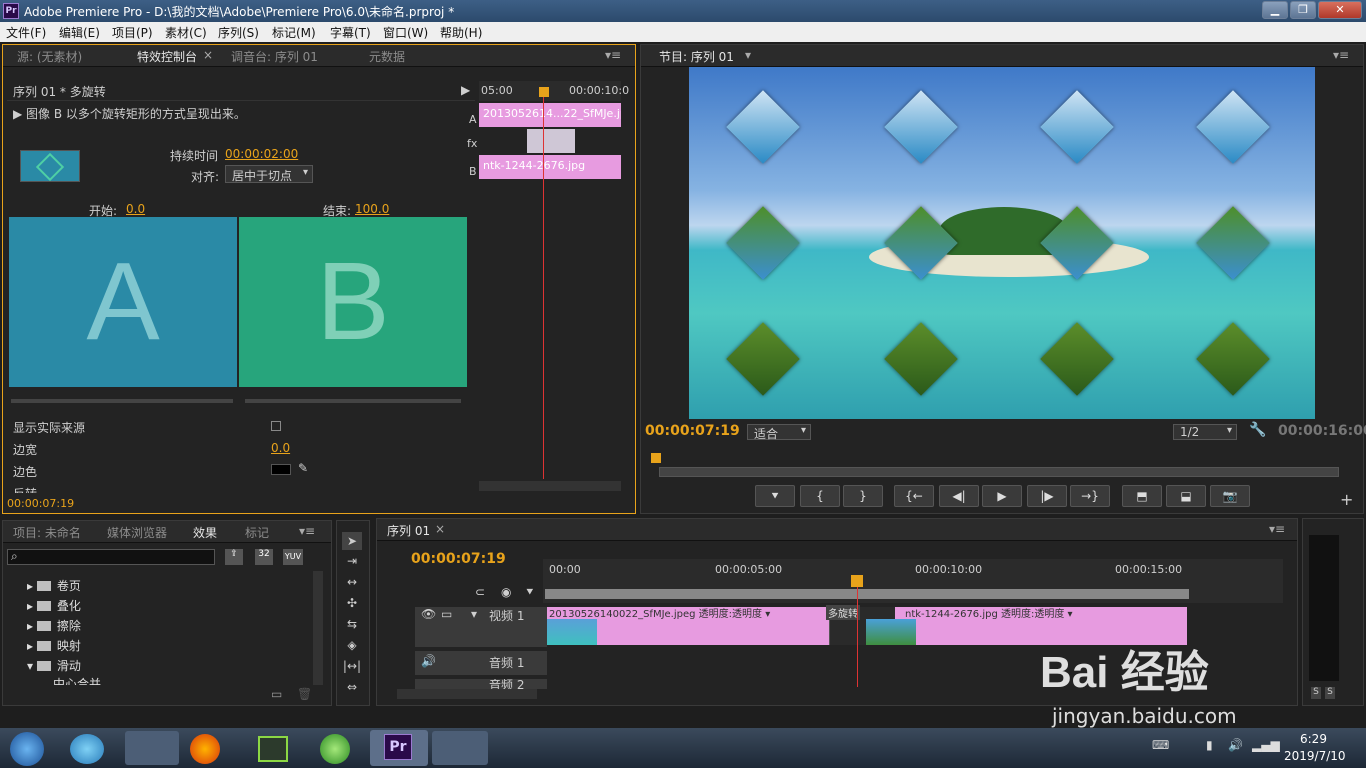 This screenshot has width=1366, height=768. I want to click on rate-stretch-tool-icon: ⇆, so click(352, 624).